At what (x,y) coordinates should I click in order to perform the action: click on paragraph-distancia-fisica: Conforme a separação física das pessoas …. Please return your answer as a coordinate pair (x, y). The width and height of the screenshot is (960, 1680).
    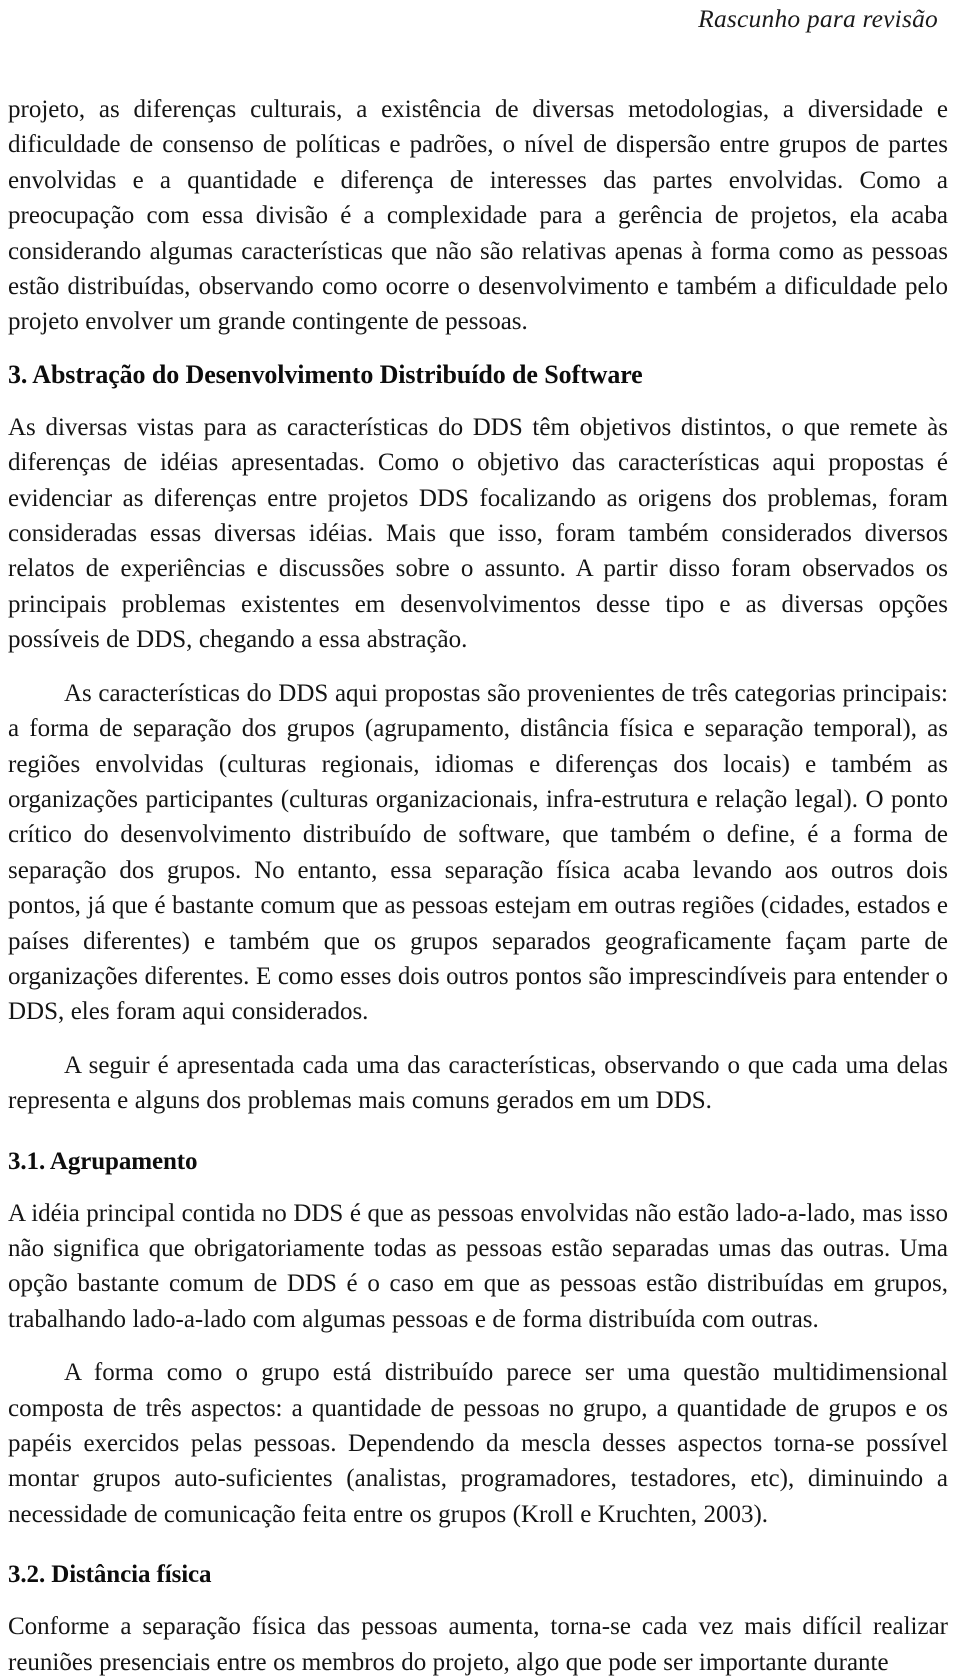
    Looking at the image, I should click on (478, 1644).